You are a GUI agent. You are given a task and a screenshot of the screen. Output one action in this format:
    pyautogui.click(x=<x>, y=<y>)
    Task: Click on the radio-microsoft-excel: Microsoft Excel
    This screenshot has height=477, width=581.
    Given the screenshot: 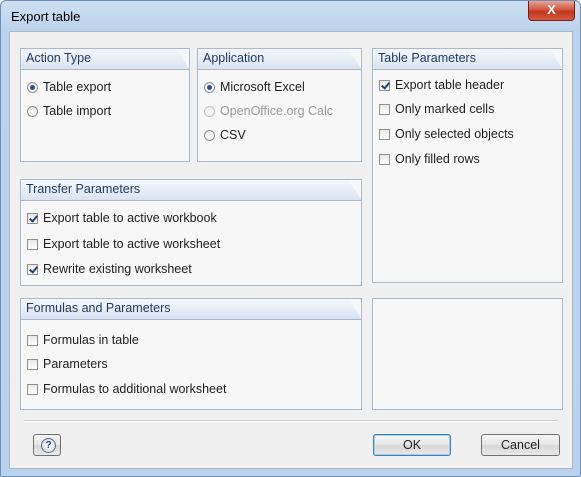 What is the action you would take?
    pyautogui.click(x=254, y=87)
    